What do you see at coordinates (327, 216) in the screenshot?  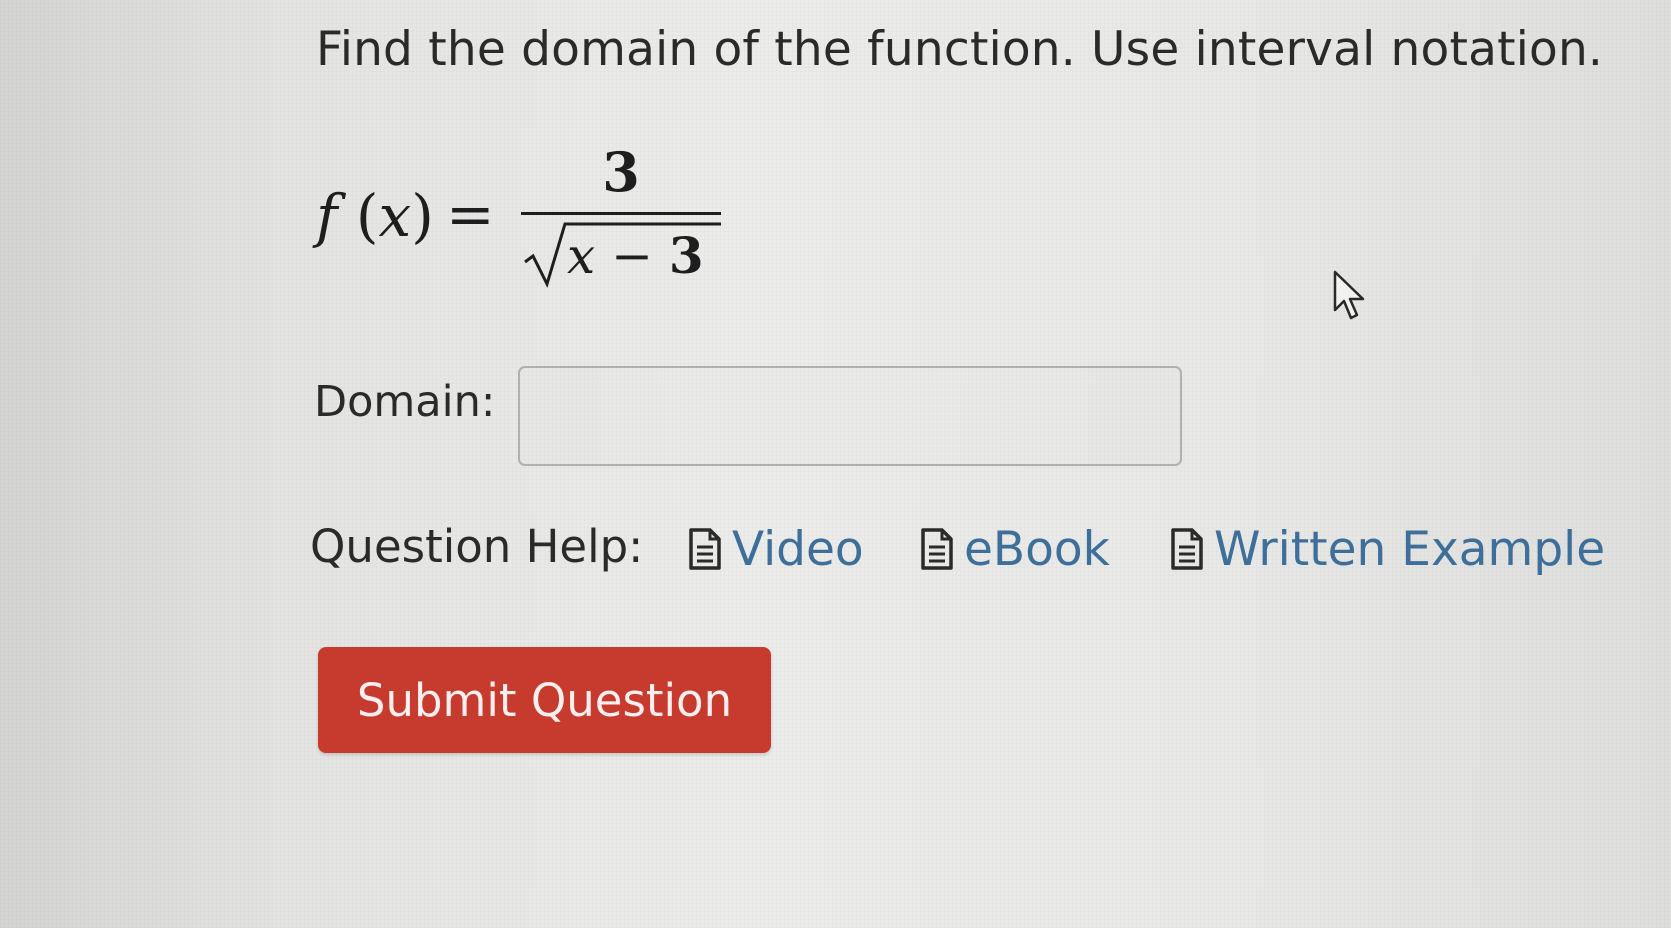 I see `formula-function-name: f` at bounding box center [327, 216].